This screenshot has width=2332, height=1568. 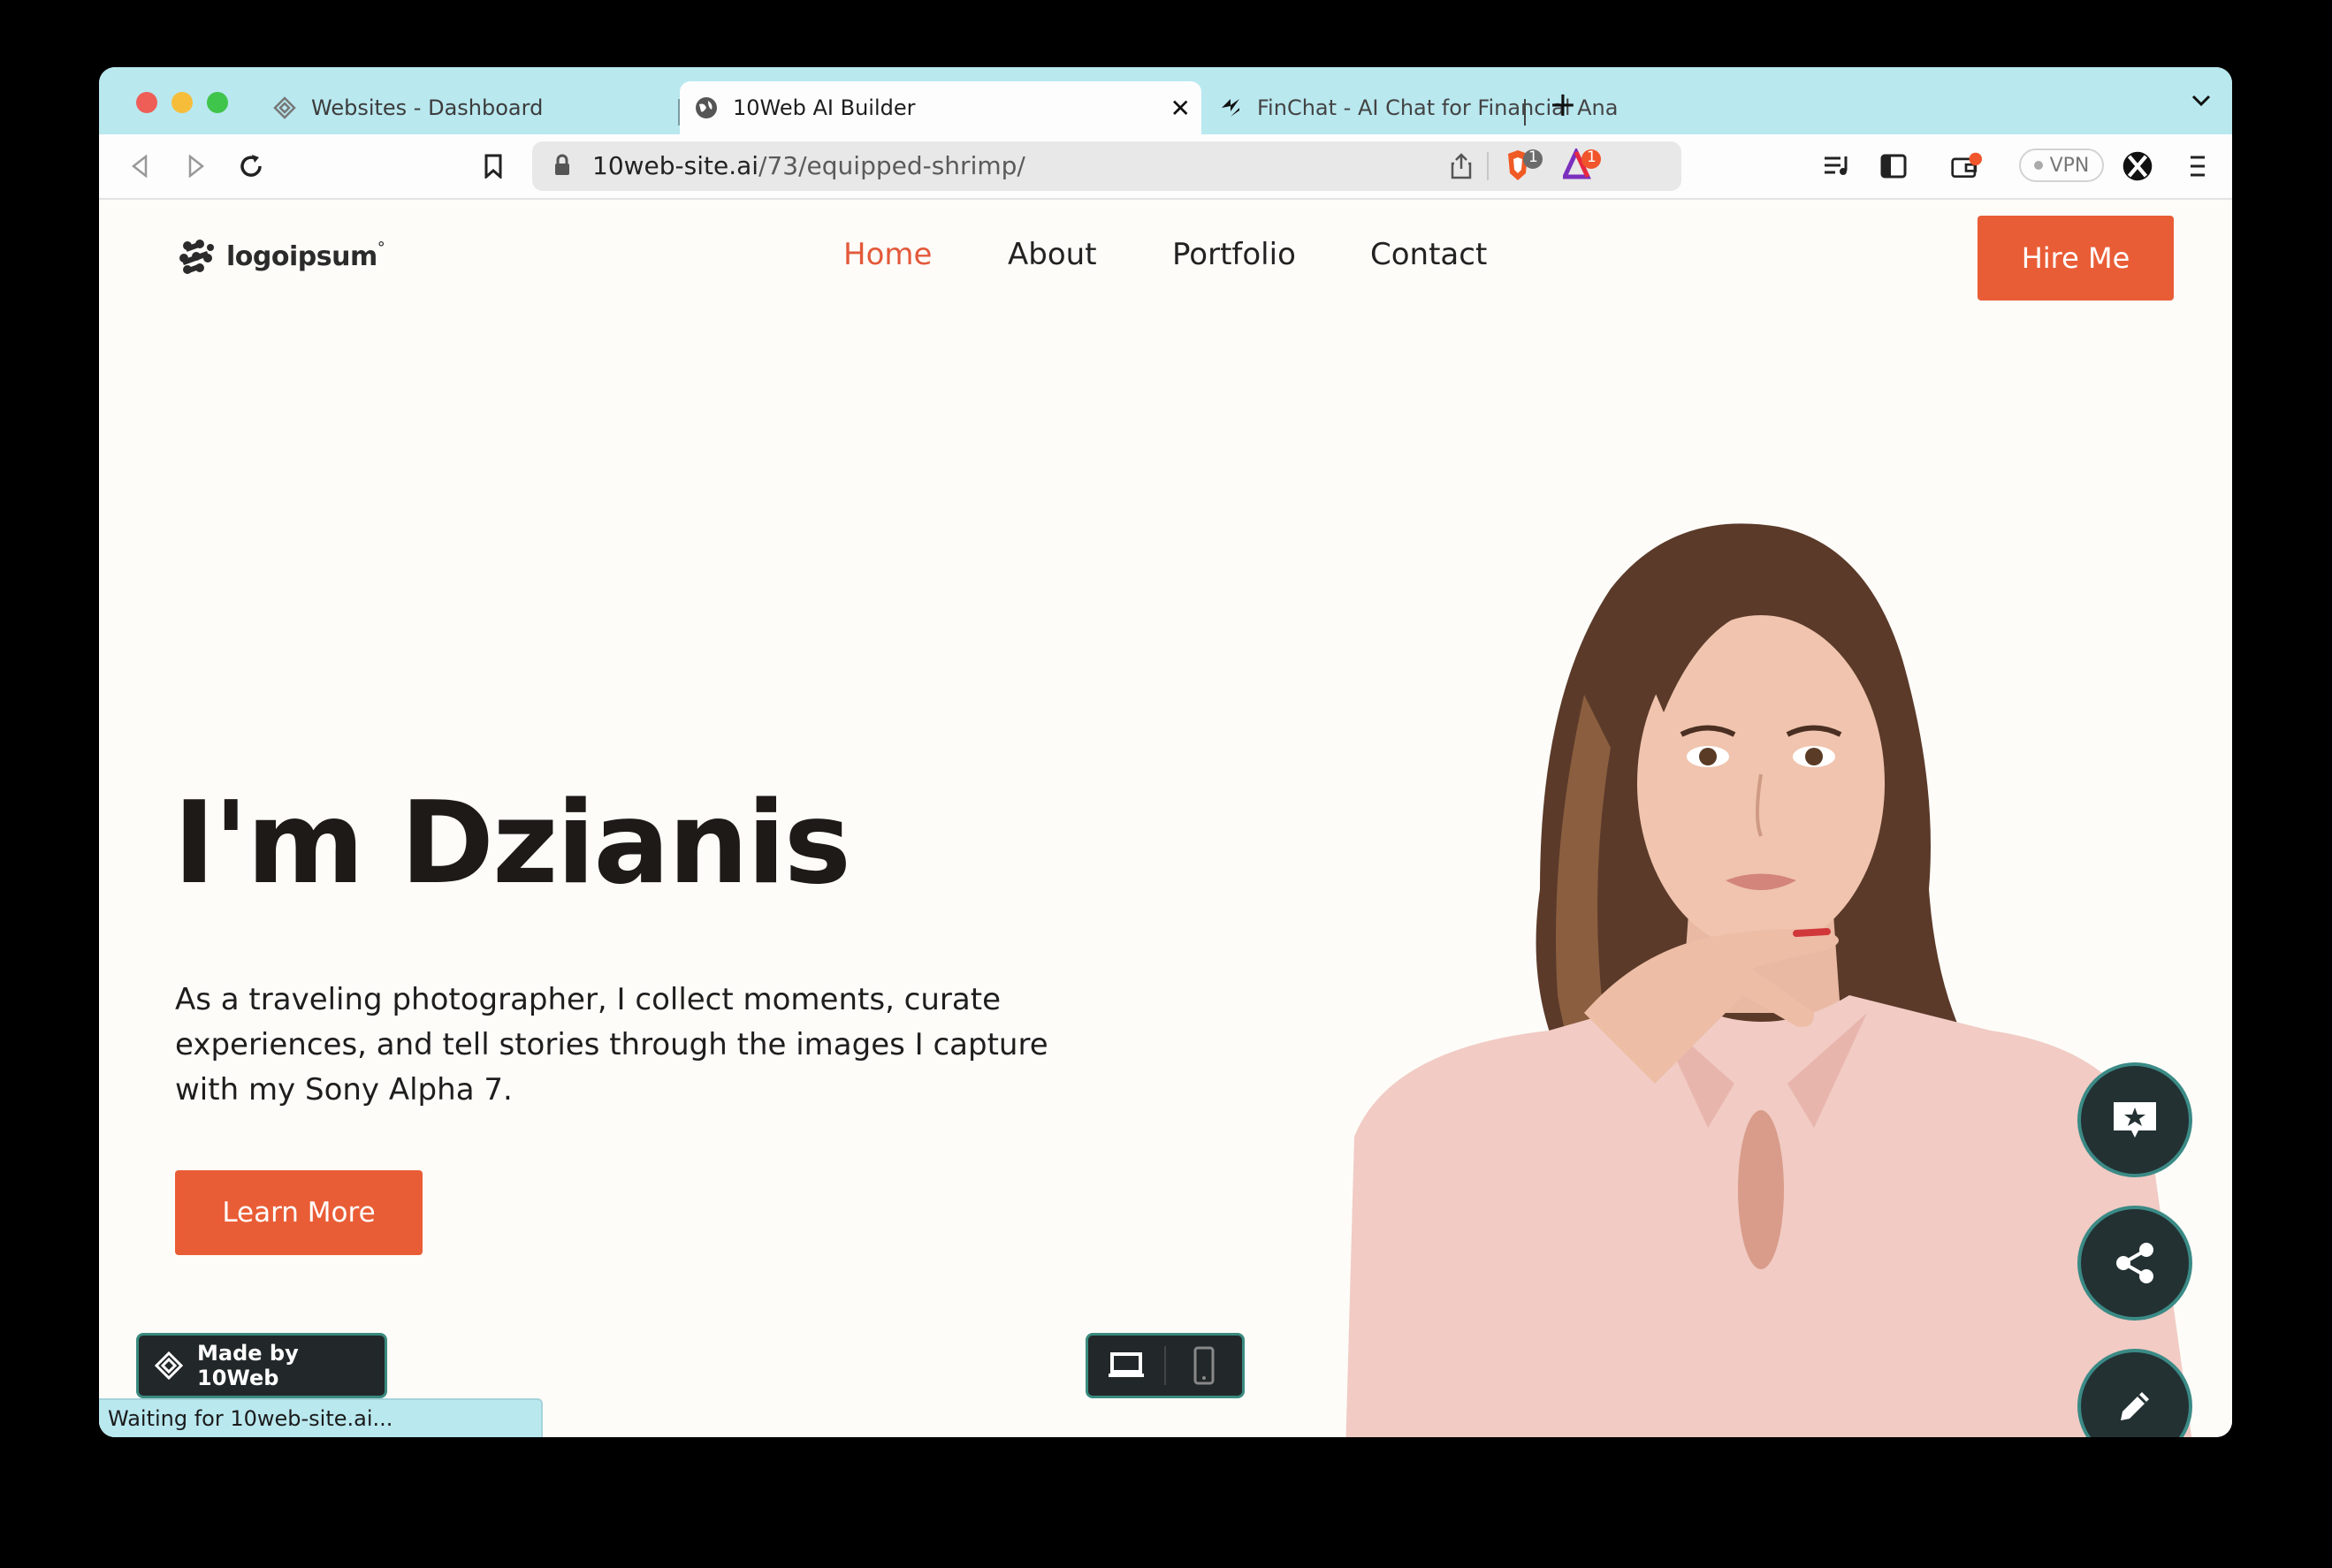 What do you see at coordinates (182, 103) in the screenshot?
I see `minimize-window-button` at bounding box center [182, 103].